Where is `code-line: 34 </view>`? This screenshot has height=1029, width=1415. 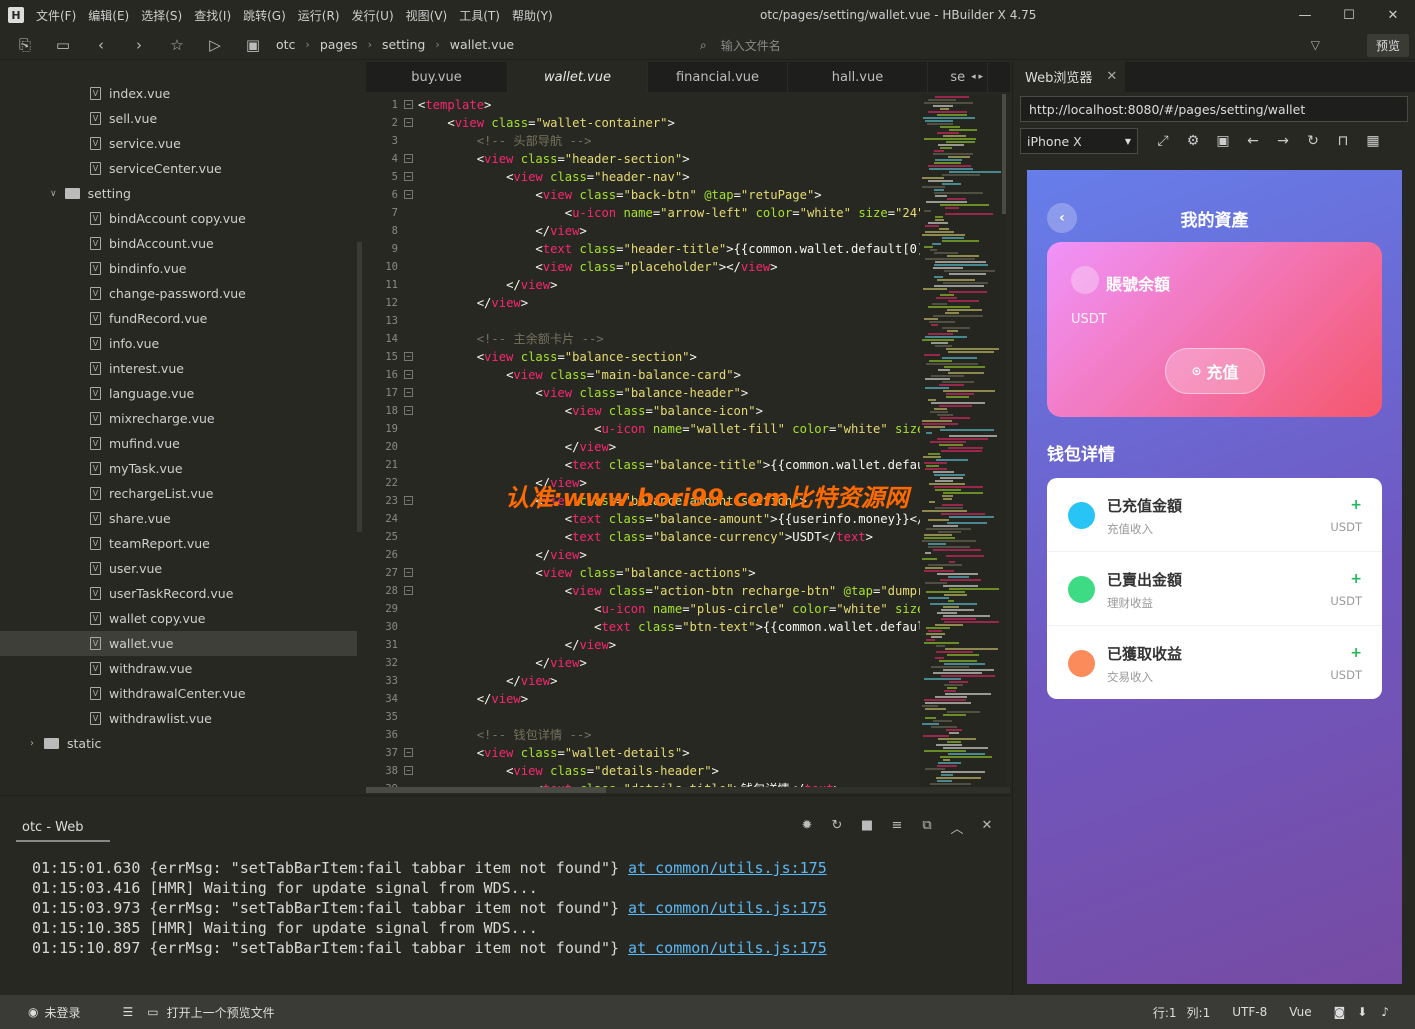
code-line: 34 </view> is located at coordinates (688, 699).